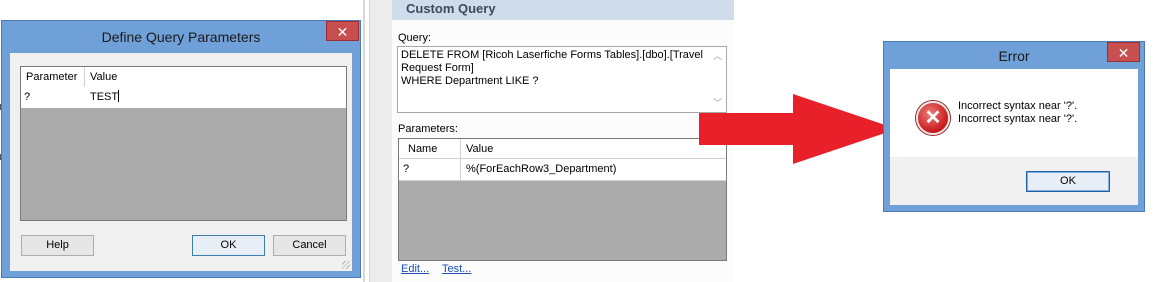  What do you see at coordinates (215, 97) in the screenshot?
I see `value-cell-editing: TEST` at bounding box center [215, 97].